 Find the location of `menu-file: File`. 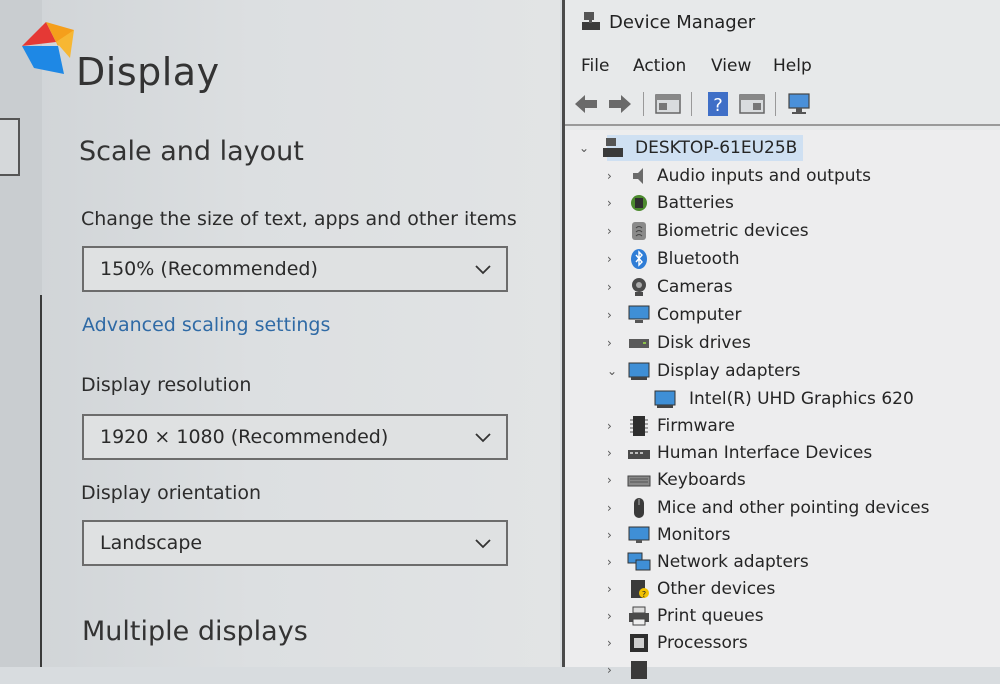

menu-file: File is located at coordinates (595, 66).